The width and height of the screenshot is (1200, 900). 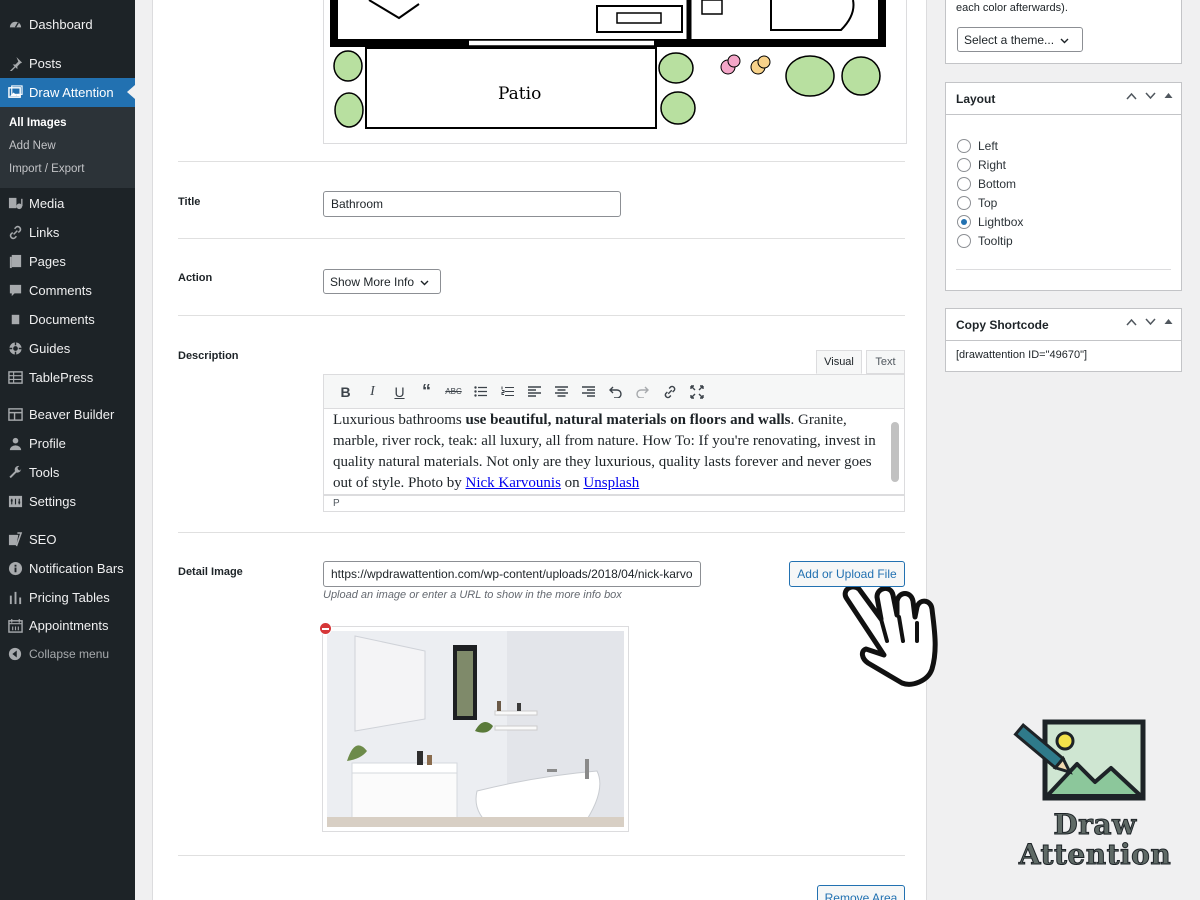 What do you see at coordinates (512, 574) in the screenshot?
I see `detail-image-url-input` at bounding box center [512, 574].